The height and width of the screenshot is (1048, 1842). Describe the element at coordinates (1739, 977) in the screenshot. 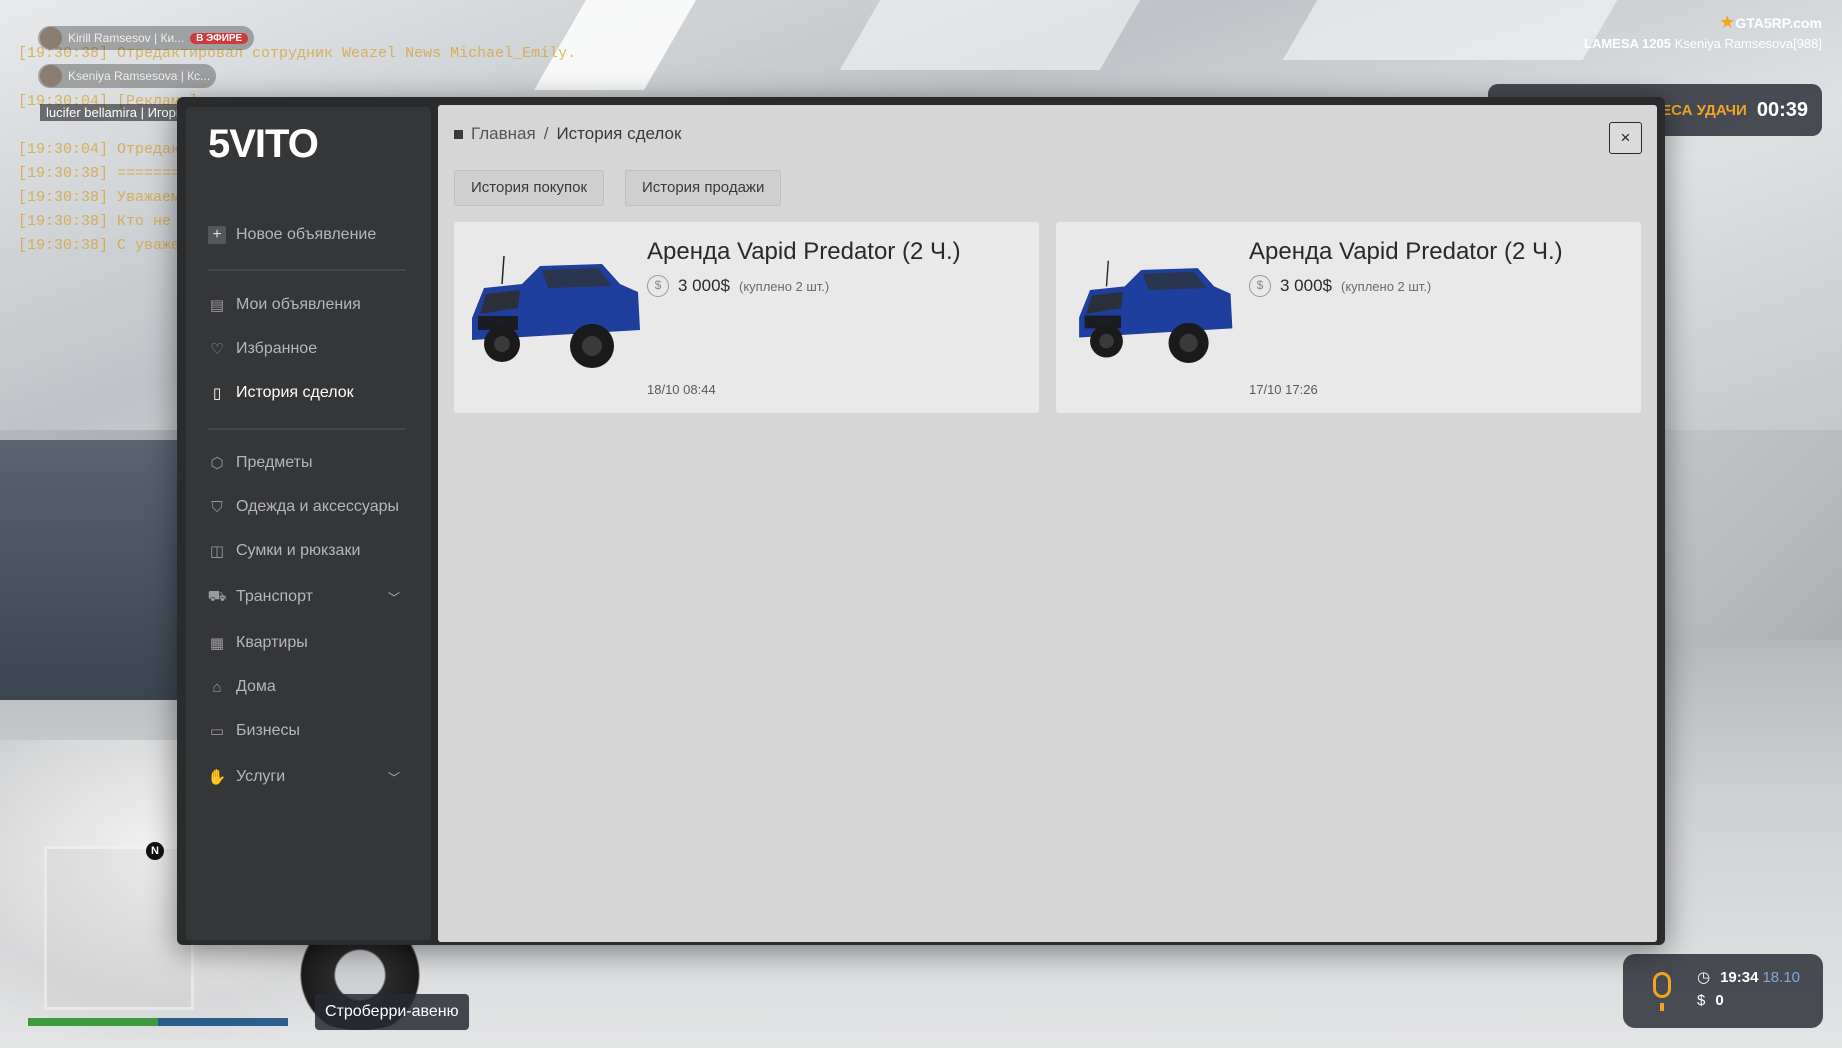

I see `time: 19:34` at that location.